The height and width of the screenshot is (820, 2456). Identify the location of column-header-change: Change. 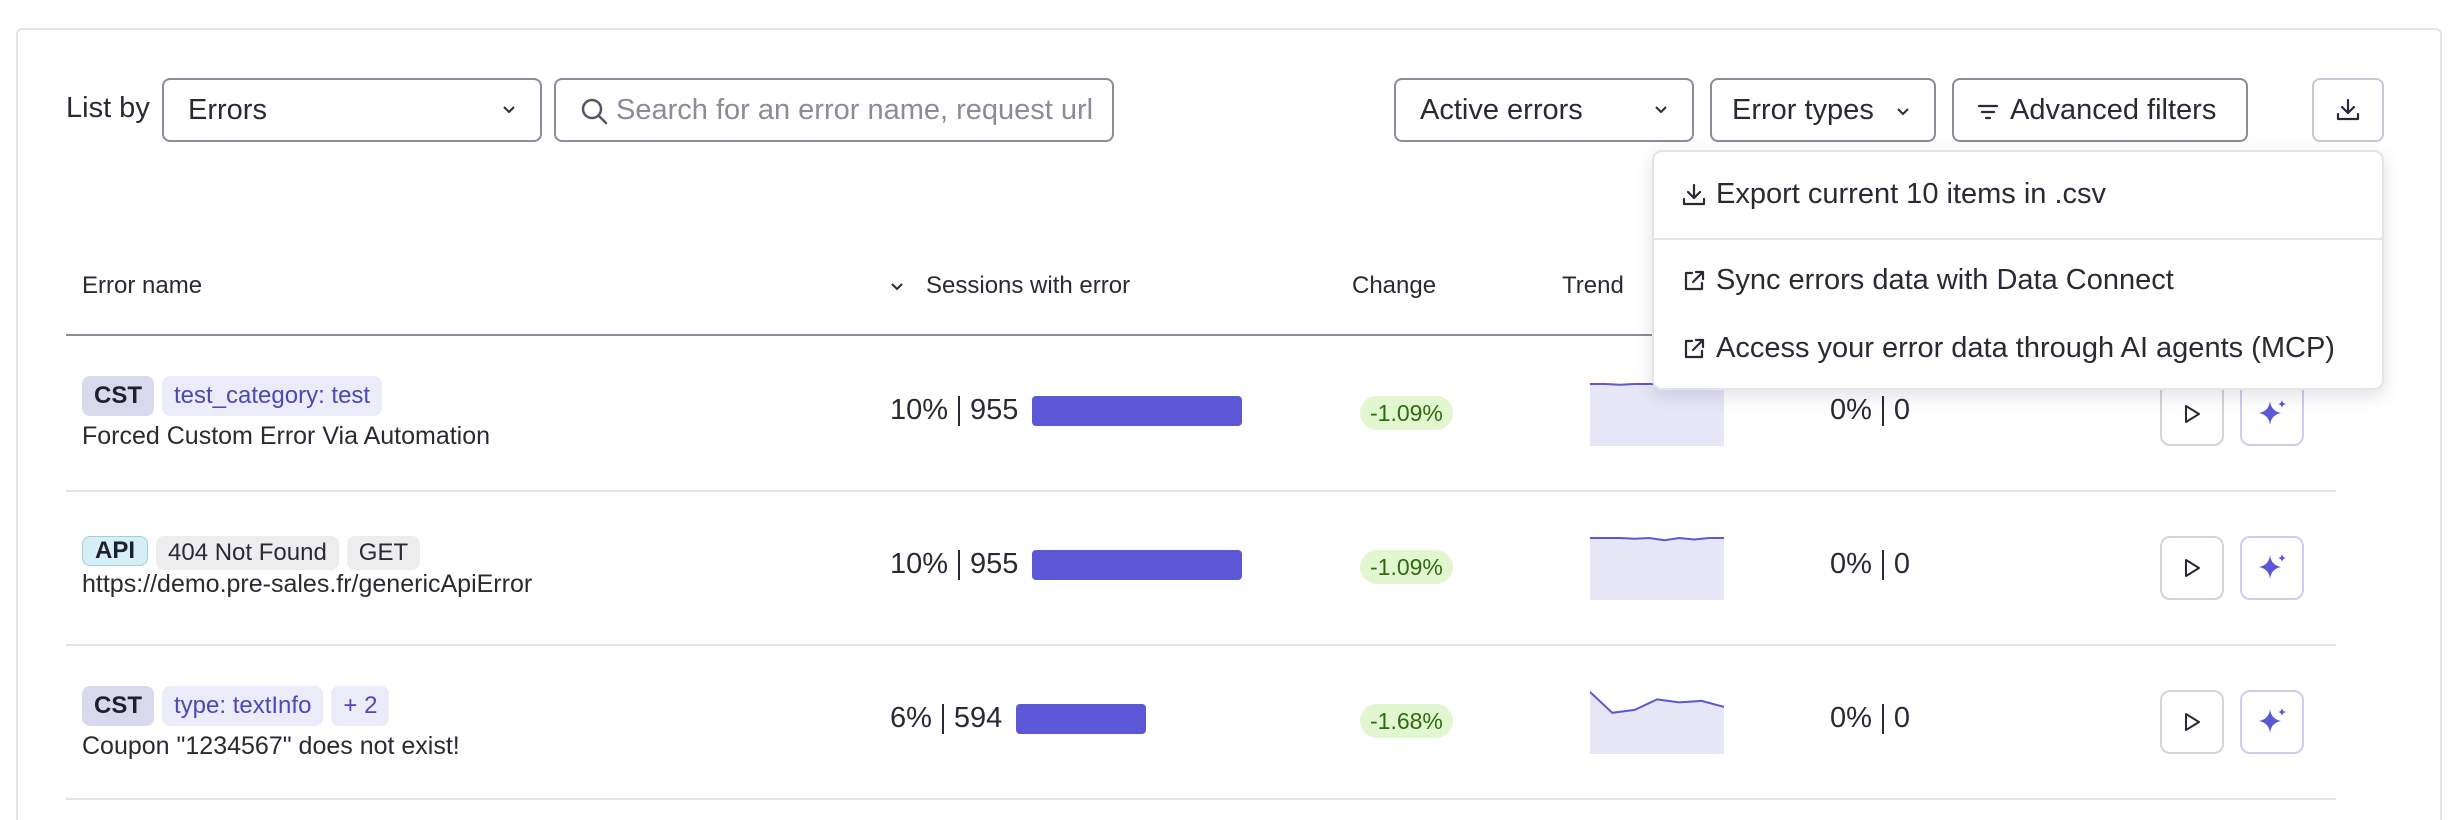
(1394, 286).